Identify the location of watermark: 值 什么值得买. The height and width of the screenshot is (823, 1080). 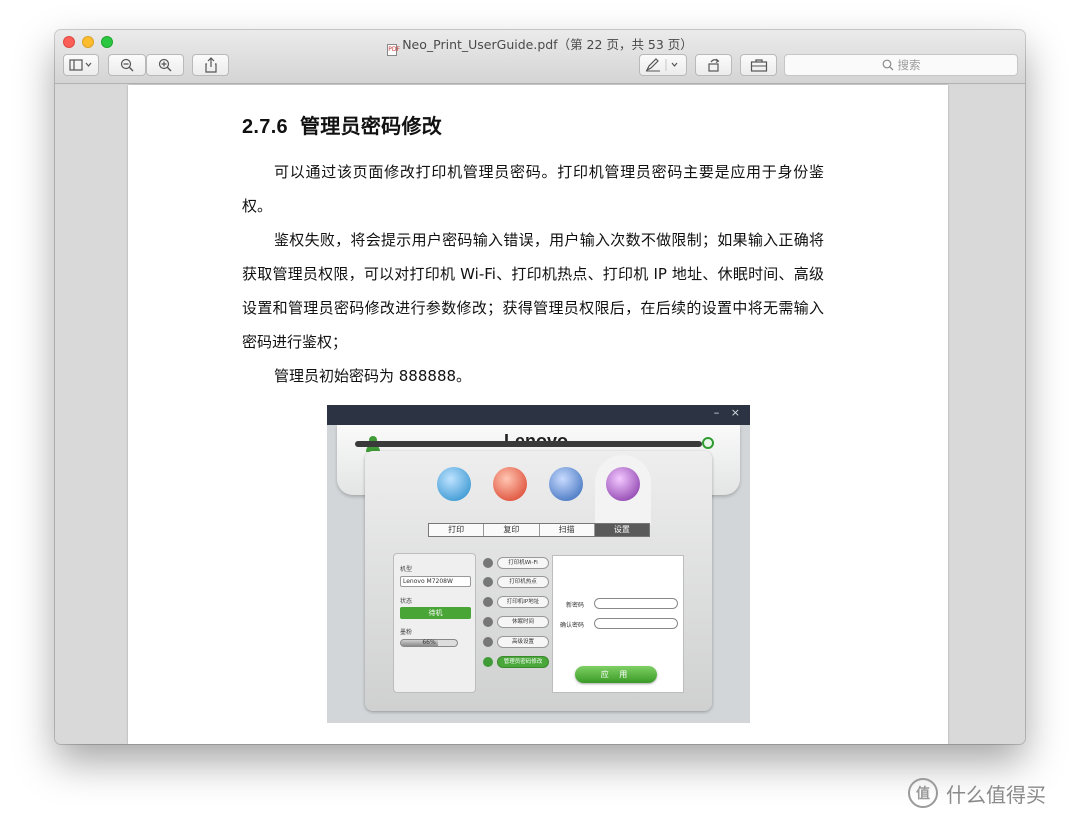
(977, 793).